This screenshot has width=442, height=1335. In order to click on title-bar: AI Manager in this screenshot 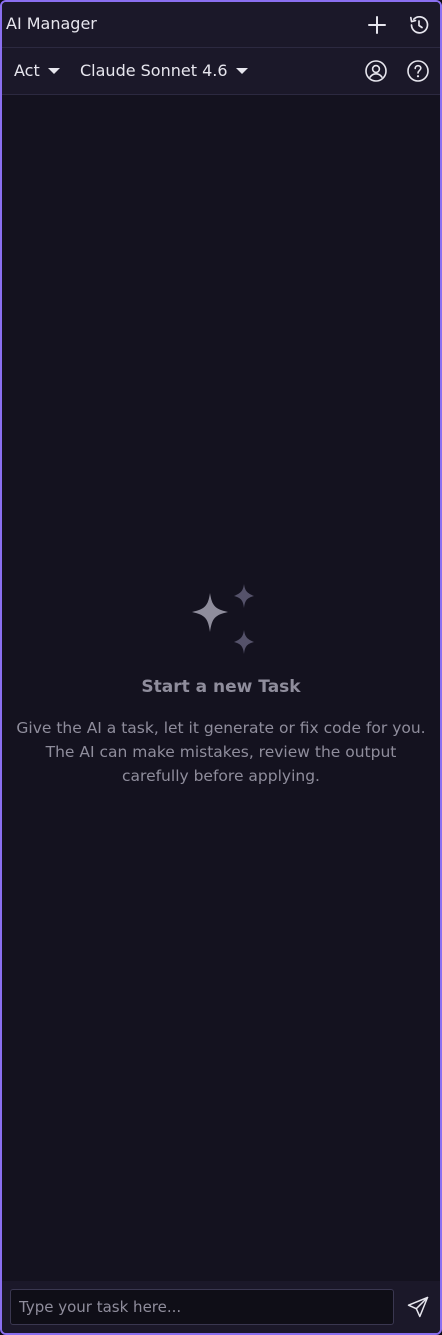, I will do `click(221, 25)`.